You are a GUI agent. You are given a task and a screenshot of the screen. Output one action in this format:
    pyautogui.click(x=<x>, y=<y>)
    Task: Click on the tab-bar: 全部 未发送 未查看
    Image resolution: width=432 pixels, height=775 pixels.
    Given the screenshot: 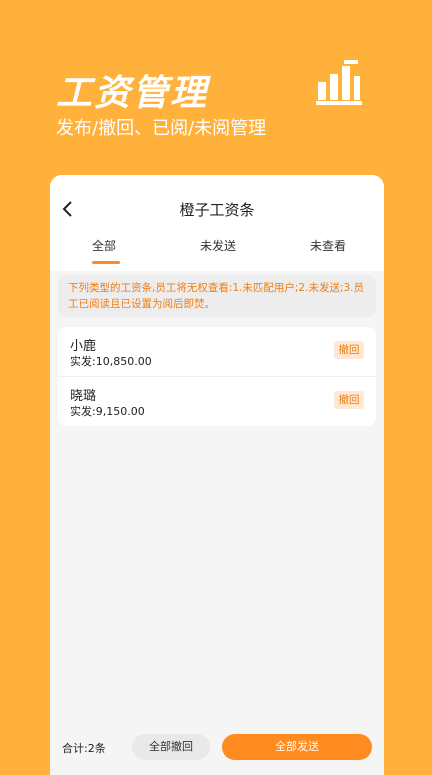 What is the action you would take?
    pyautogui.click(x=217, y=251)
    